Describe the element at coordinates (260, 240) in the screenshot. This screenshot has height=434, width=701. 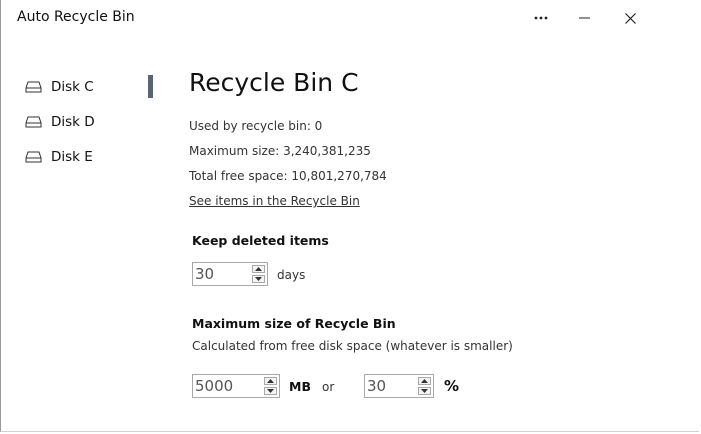
I see `keep-deleted-items-heading: Keep deleted items` at that location.